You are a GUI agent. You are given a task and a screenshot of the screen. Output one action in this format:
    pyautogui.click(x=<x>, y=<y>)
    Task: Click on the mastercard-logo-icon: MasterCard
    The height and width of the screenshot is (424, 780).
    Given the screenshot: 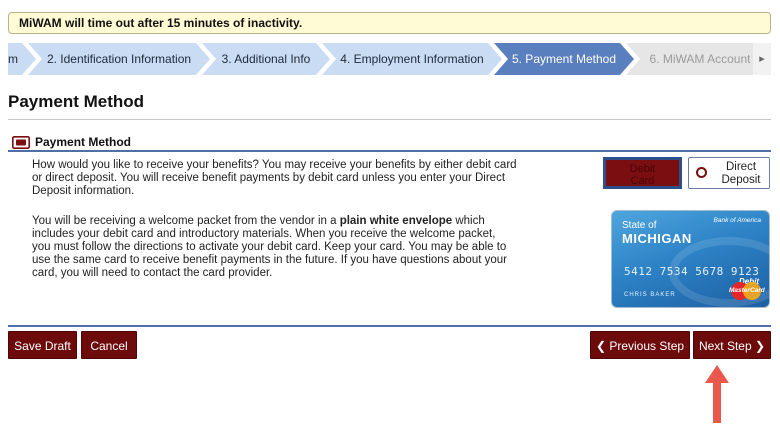 What is the action you would take?
    pyautogui.click(x=747, y=291)
    